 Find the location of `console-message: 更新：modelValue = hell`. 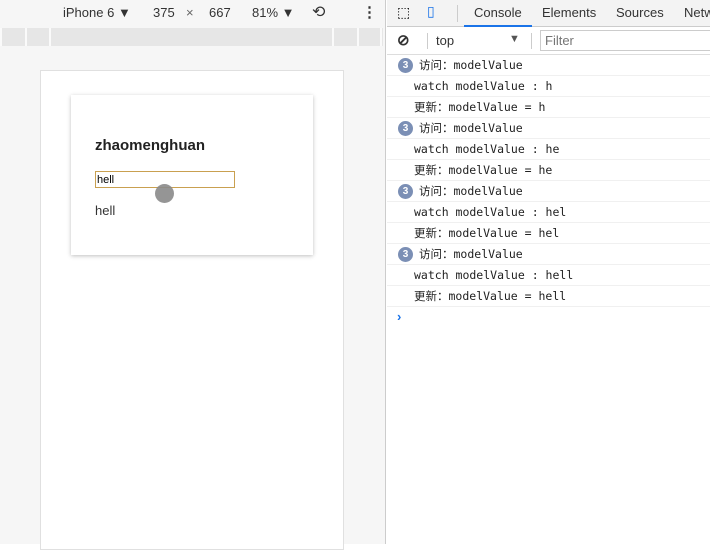

console-message: 更新：modelValue = hell is located at coordinates (548, 296).